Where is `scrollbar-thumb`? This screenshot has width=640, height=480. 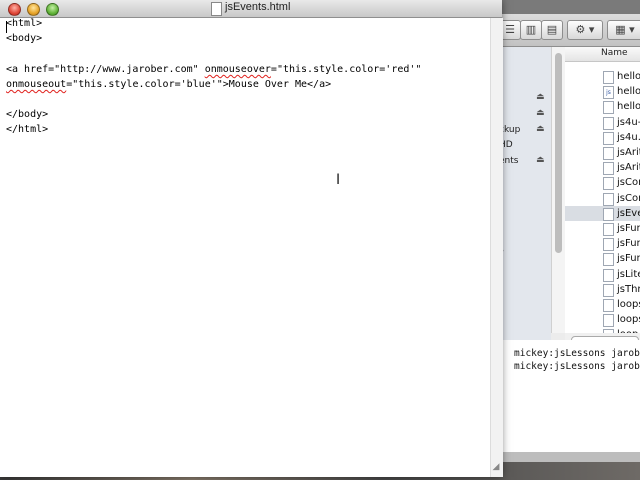
scrollbar-thumb is located at coordinates (558, 153).